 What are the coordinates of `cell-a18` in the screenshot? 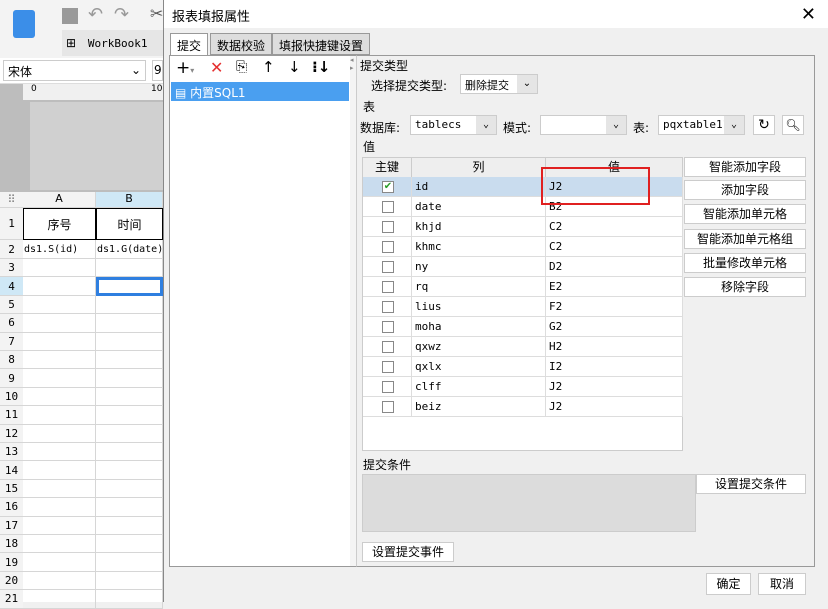 It's located at (59, 544).